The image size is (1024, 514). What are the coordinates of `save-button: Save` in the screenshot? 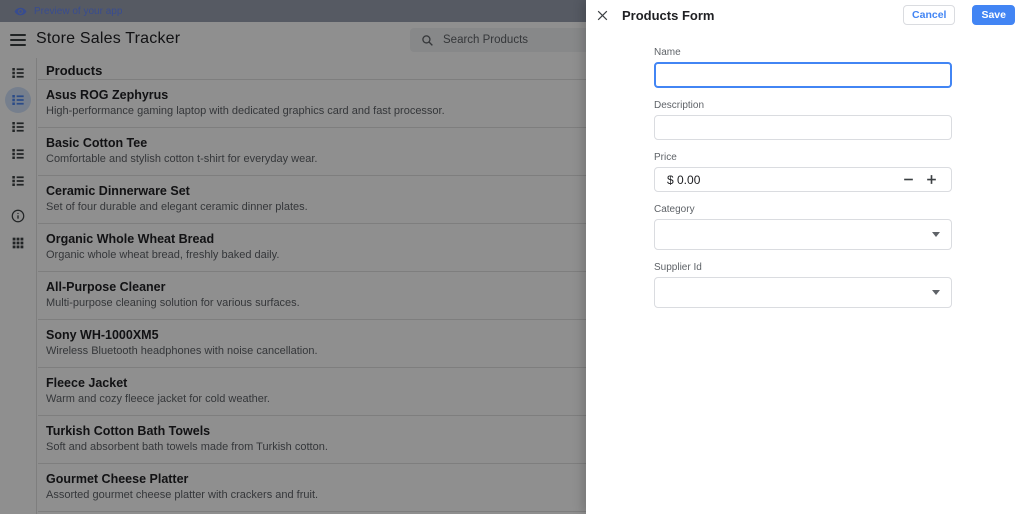 It's located at (993, 15).